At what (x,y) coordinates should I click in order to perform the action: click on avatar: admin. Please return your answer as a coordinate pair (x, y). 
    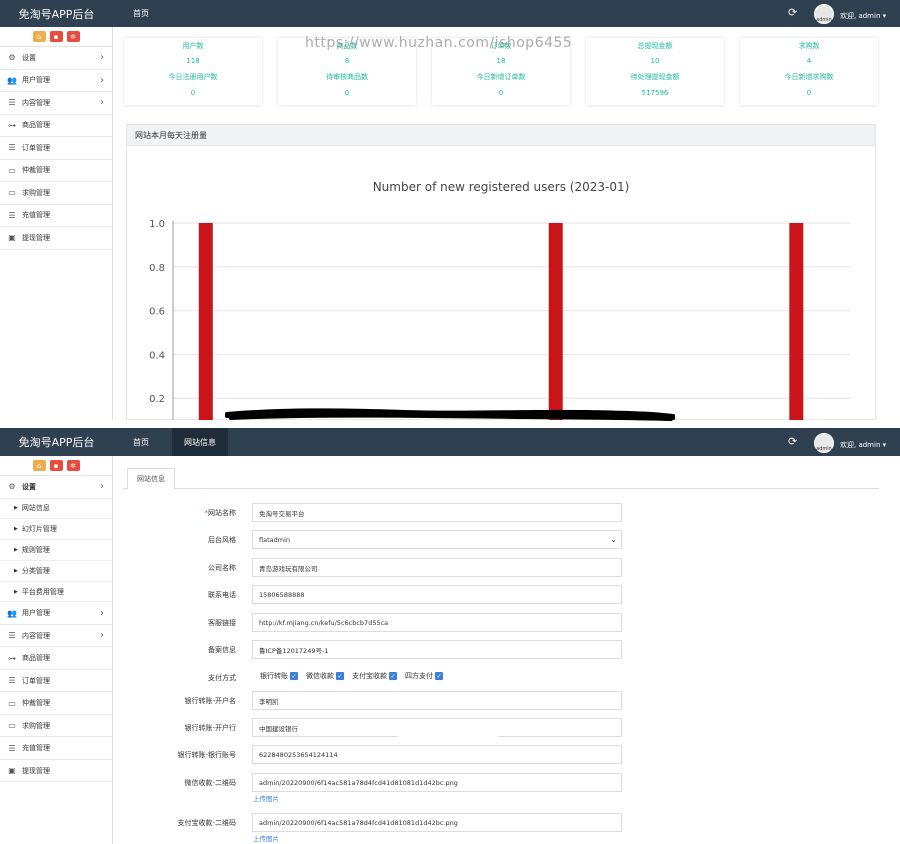
    Looking at the image, I should click on (824, 14).